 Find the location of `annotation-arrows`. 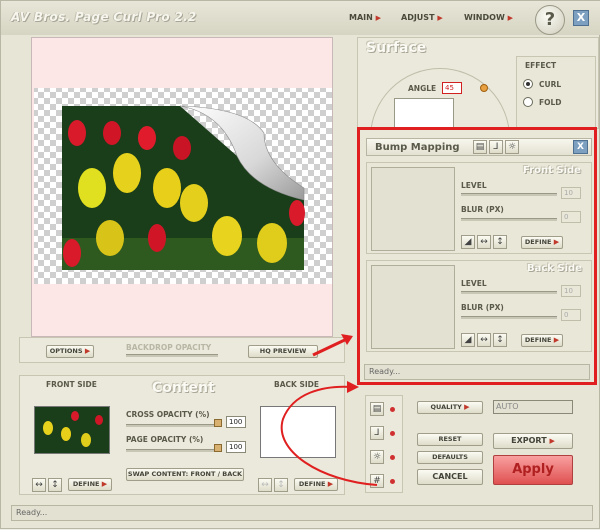

annotation-arrows is located at coordinates (329, 410).